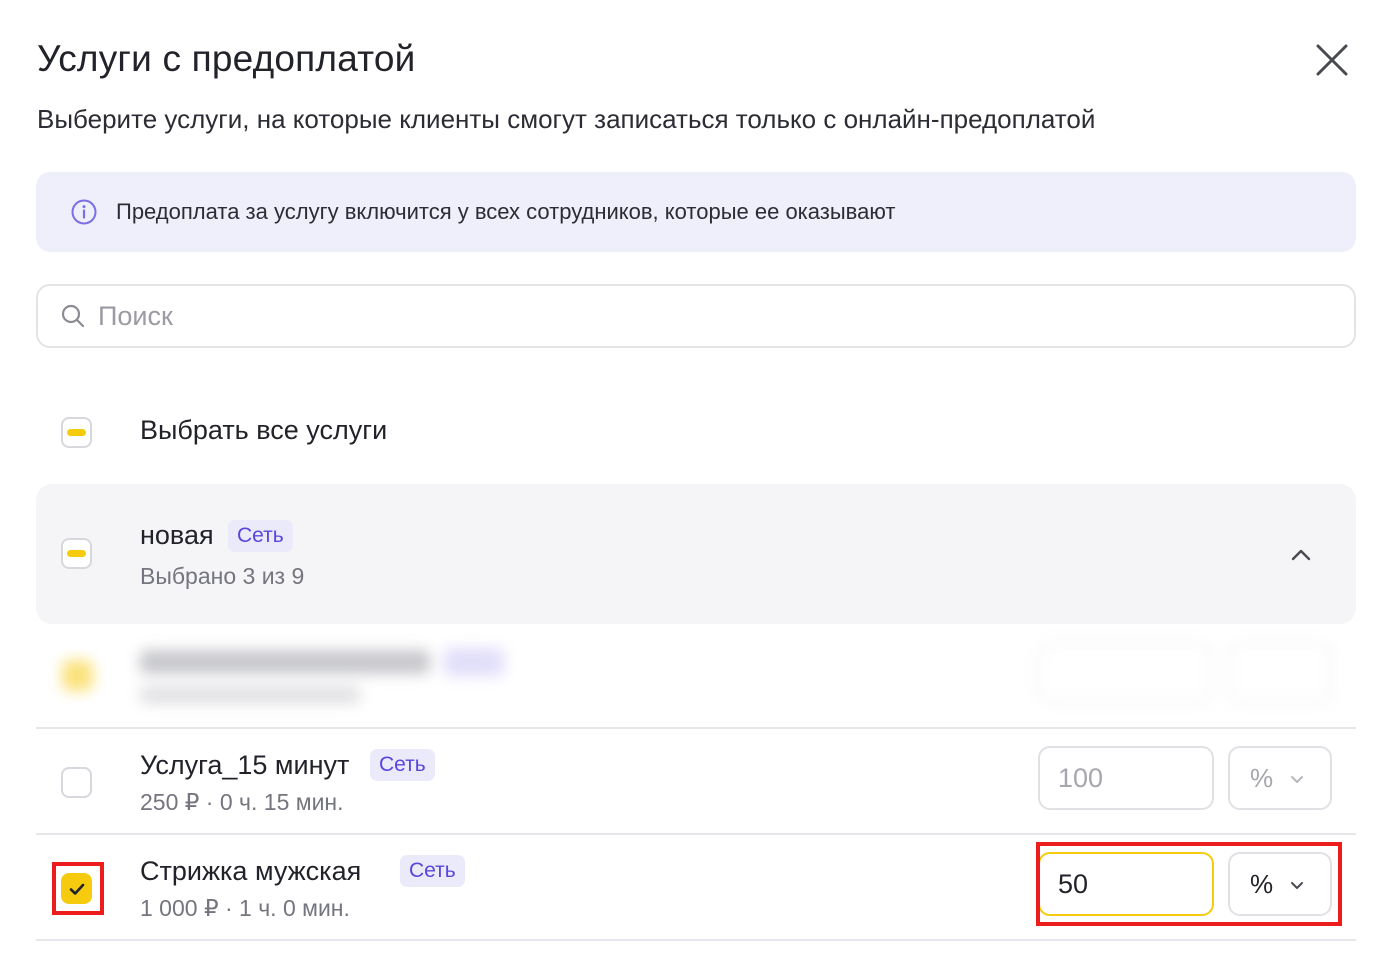 This screenshot has width=1395, height=954. Describe the element at coordinates (84, 212) in the screenshot. I see `info-icon` at that location.